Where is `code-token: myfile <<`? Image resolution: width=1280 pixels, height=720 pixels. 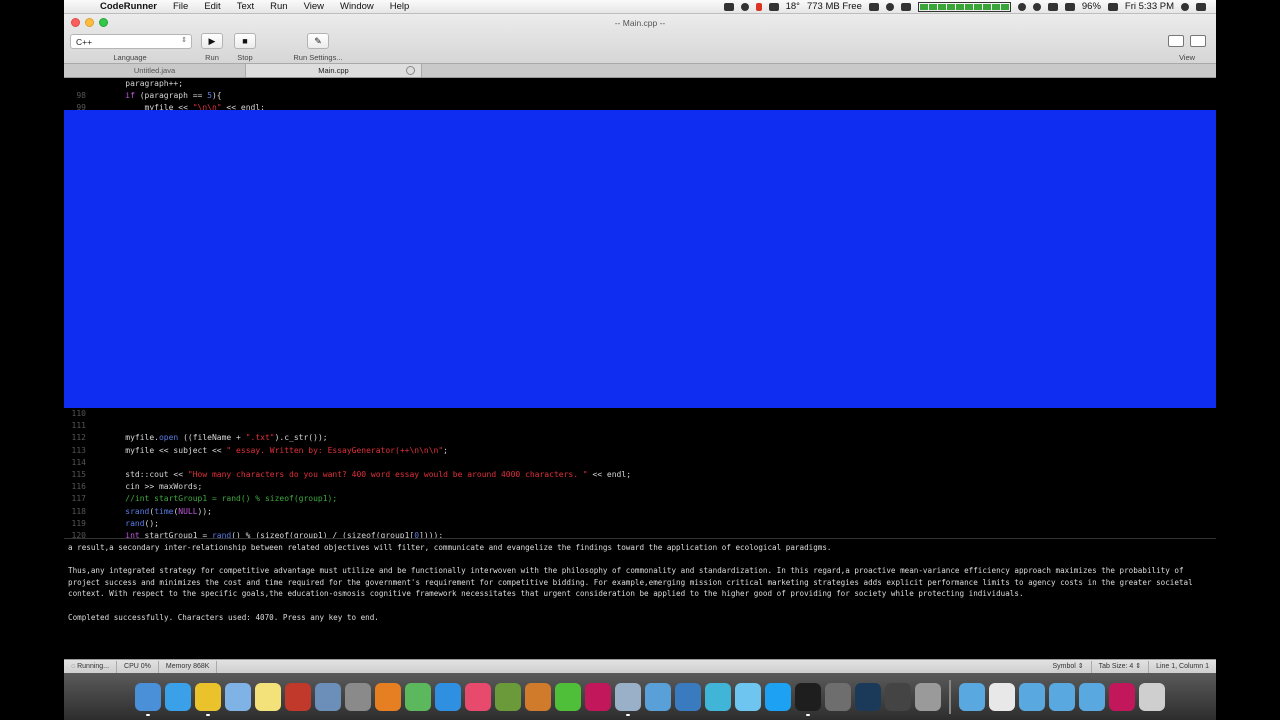
code-token: myfile << is located at coordinates (168, 106).